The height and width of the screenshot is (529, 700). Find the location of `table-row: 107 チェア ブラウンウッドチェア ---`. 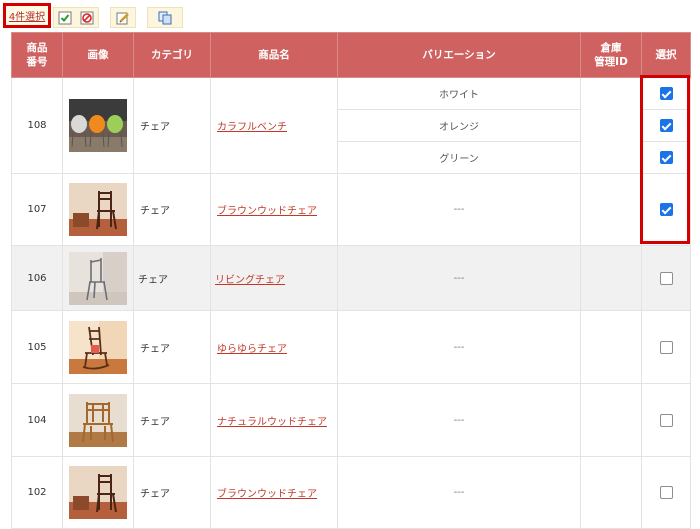

table-row: 107 チェア ブラウンウッドチェア --- is located at coordinates (351, 209).